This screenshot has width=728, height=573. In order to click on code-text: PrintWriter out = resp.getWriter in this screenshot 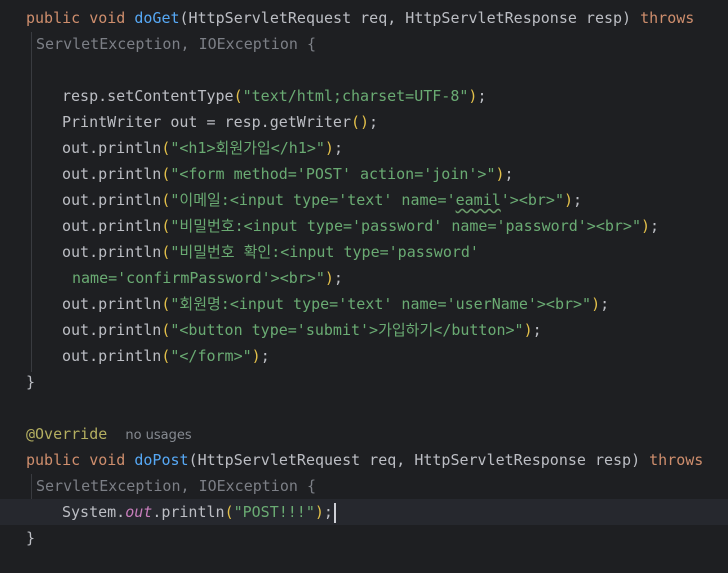, I will do `click(206, 122)`.